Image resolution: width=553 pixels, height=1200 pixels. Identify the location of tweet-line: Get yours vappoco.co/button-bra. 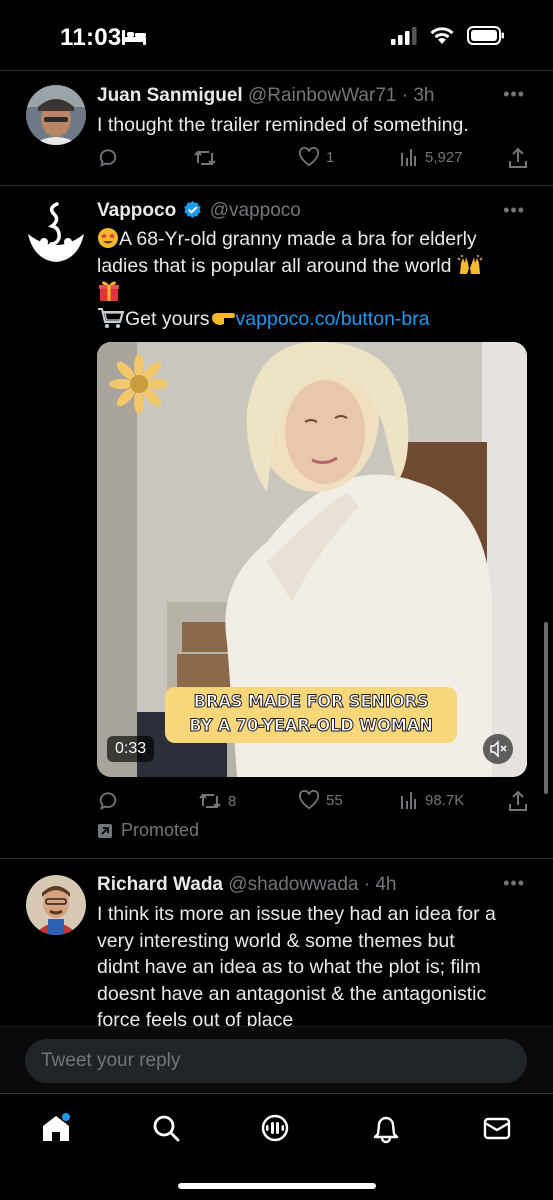
(312, 319).